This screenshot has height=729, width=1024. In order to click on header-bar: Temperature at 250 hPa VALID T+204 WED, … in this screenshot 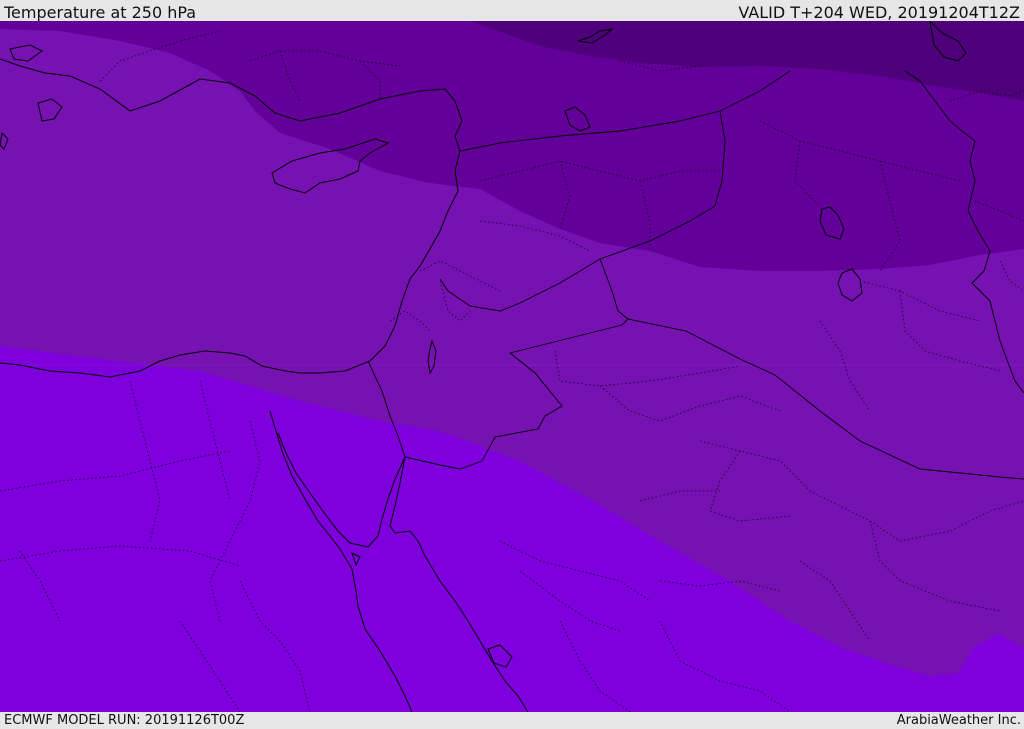, I will do `click(512, 11)`.